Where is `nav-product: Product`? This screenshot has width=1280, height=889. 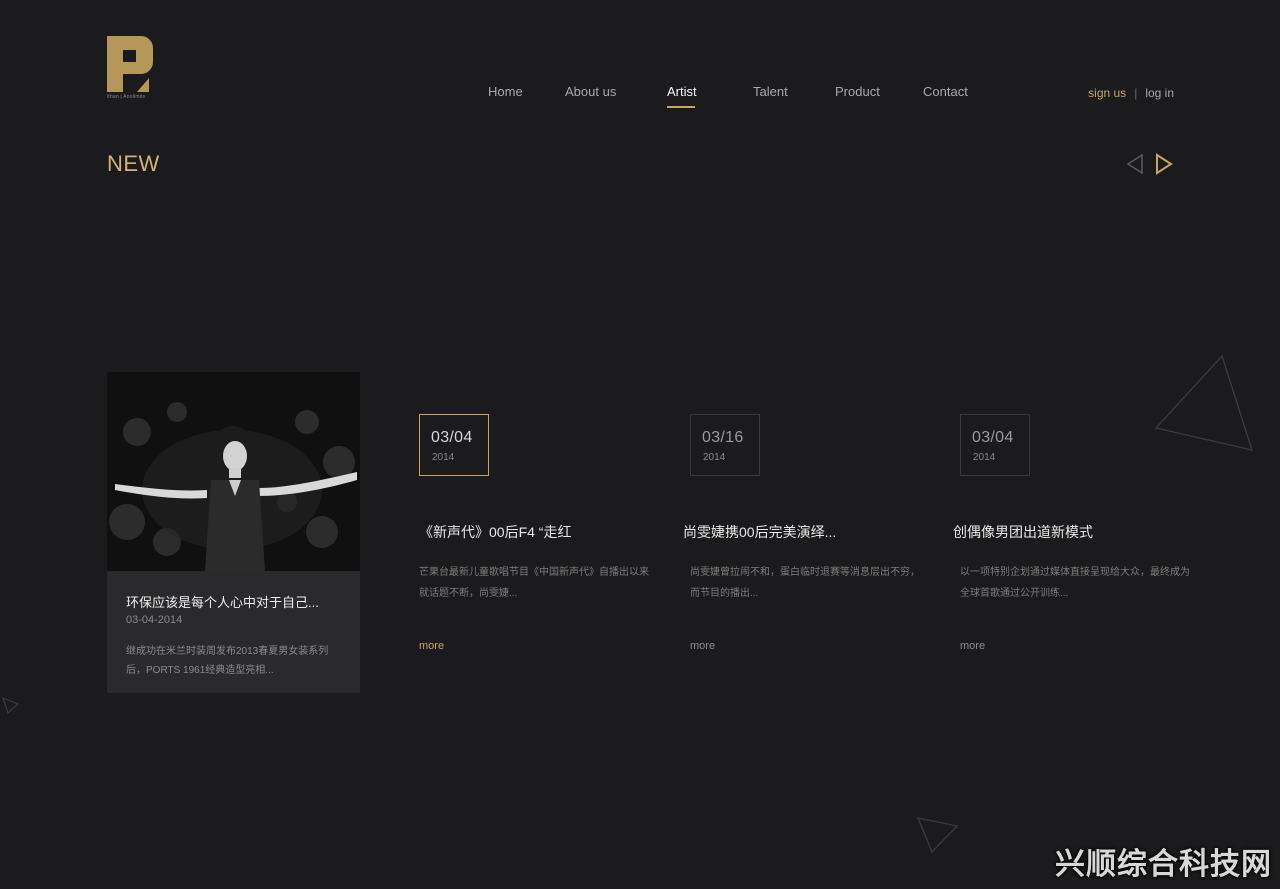
nav-product: Product is located at coordinates (857, 91).